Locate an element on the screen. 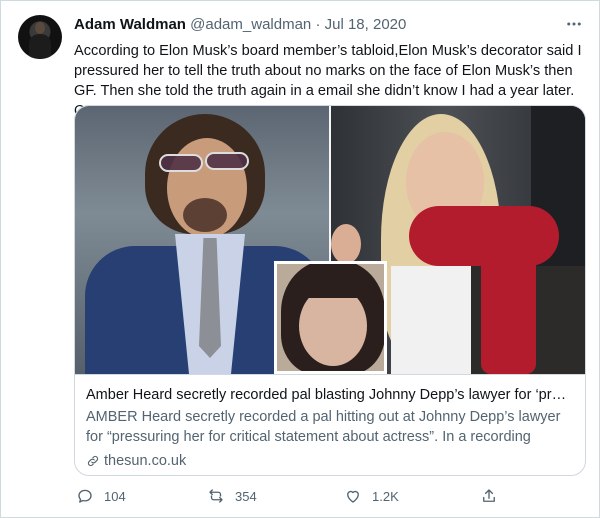 Image resolution: width=600 pixels, height=518 pixels. retweet-count: 354 is located at coordinates (246, 496).